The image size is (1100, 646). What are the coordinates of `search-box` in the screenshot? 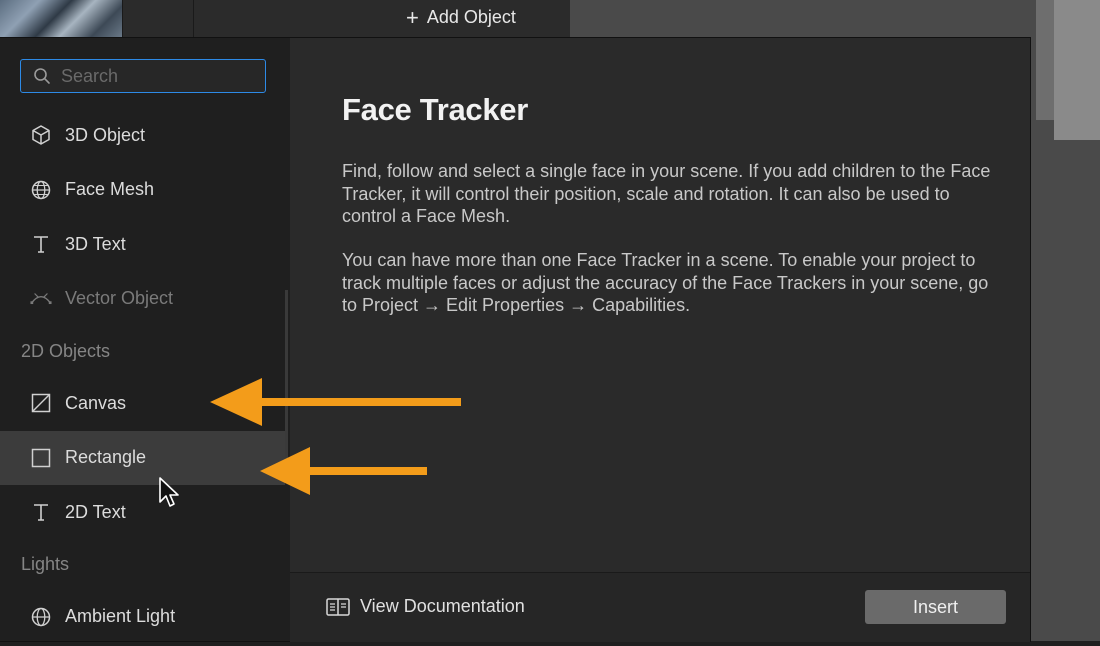 It's located at (143, 76).